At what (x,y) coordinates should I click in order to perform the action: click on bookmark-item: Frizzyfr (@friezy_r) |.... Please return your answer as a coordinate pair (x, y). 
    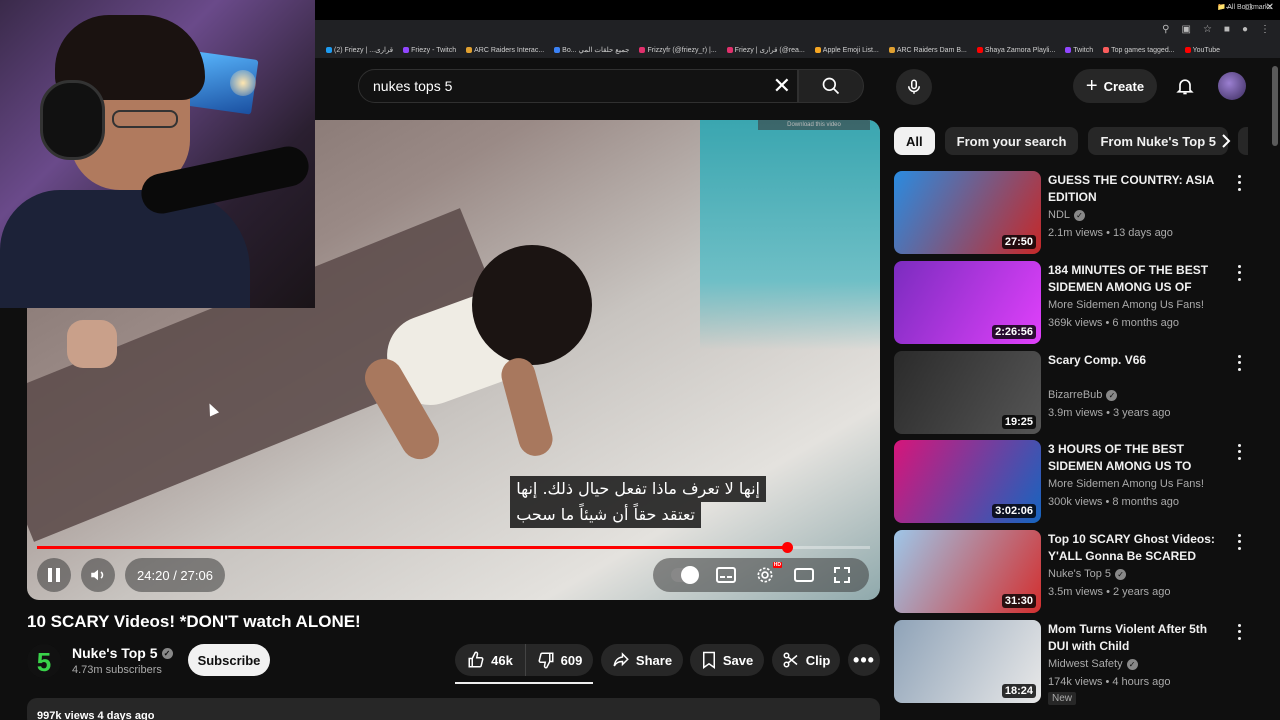
    Looking at the image, I should click on (678, 50).